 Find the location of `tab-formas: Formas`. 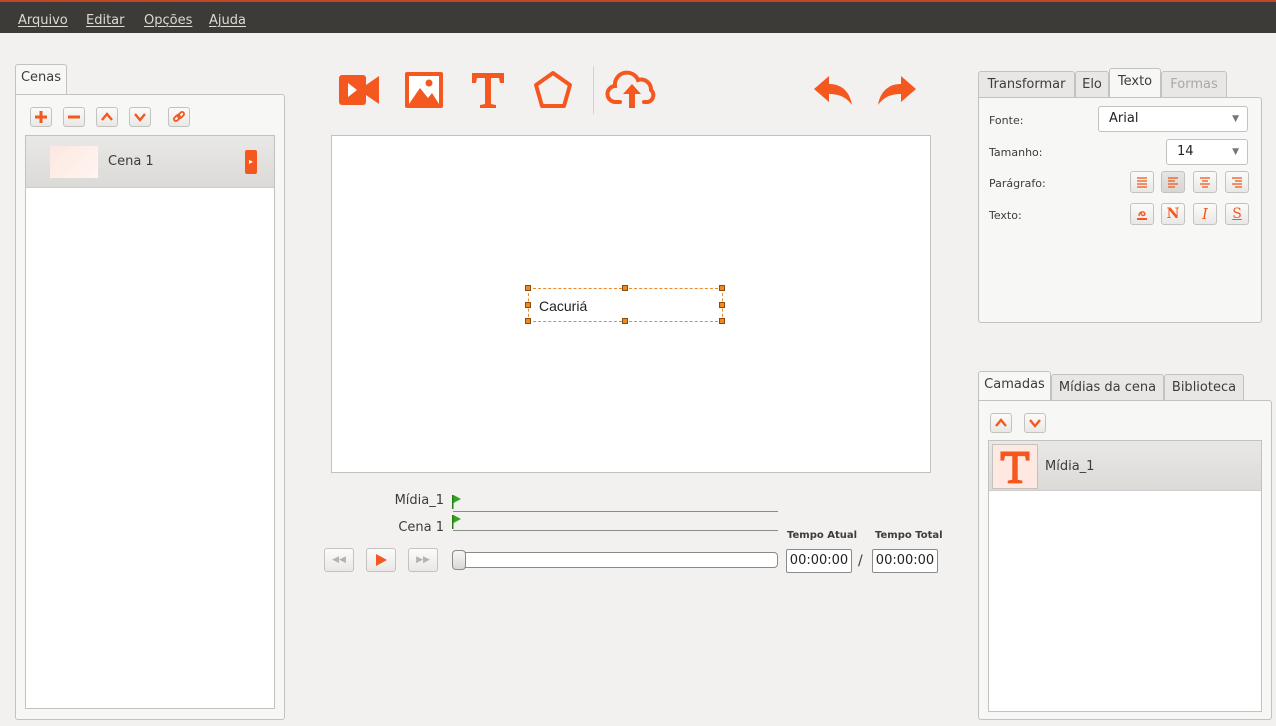

tab-formas: Formas is located at coordinates (1194, 84).